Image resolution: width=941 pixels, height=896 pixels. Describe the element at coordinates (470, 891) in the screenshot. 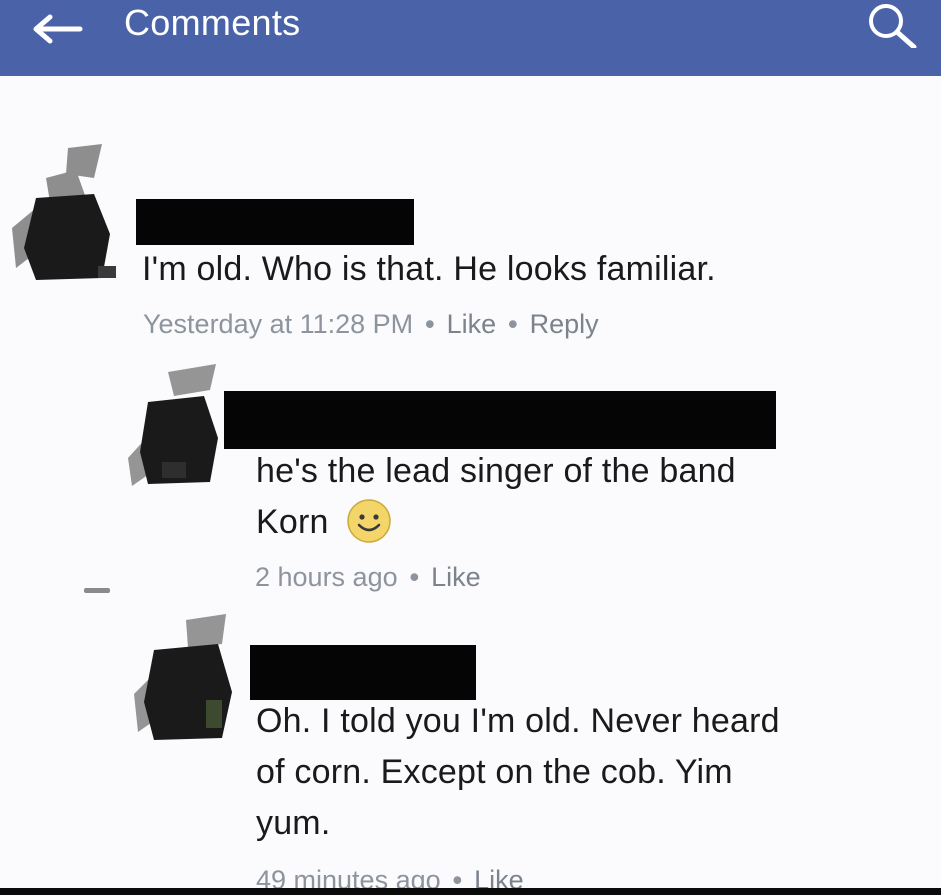

I see `bottom-edge-bar` at that location.